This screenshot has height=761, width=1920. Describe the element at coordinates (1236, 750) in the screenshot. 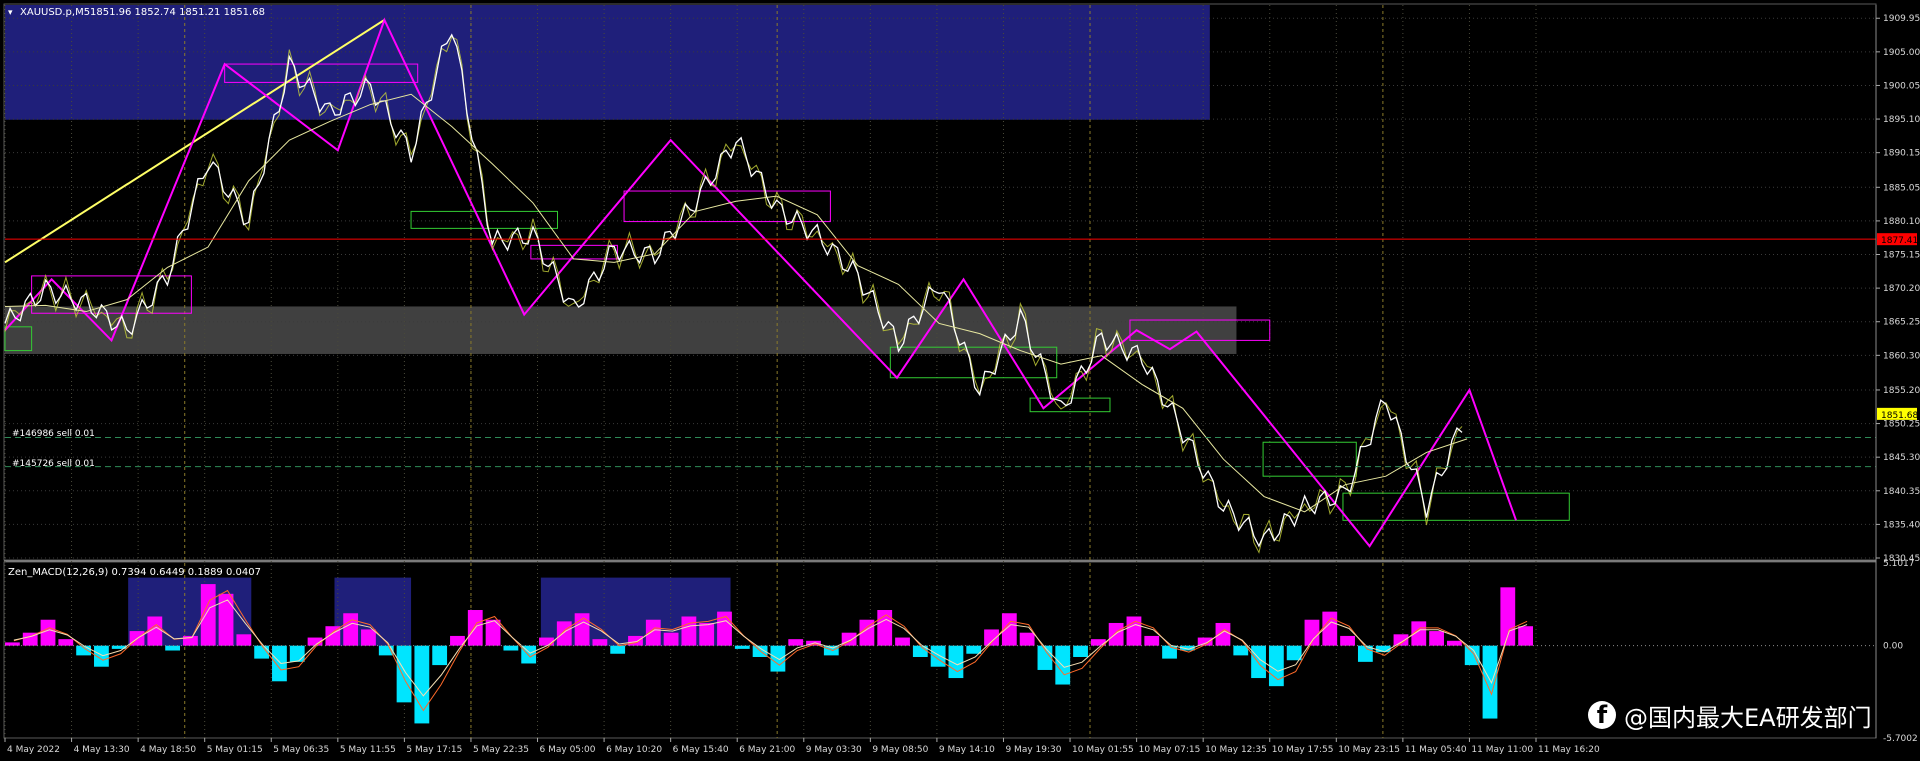

I see `time-tick-label: 10 May 12:35` at that location.